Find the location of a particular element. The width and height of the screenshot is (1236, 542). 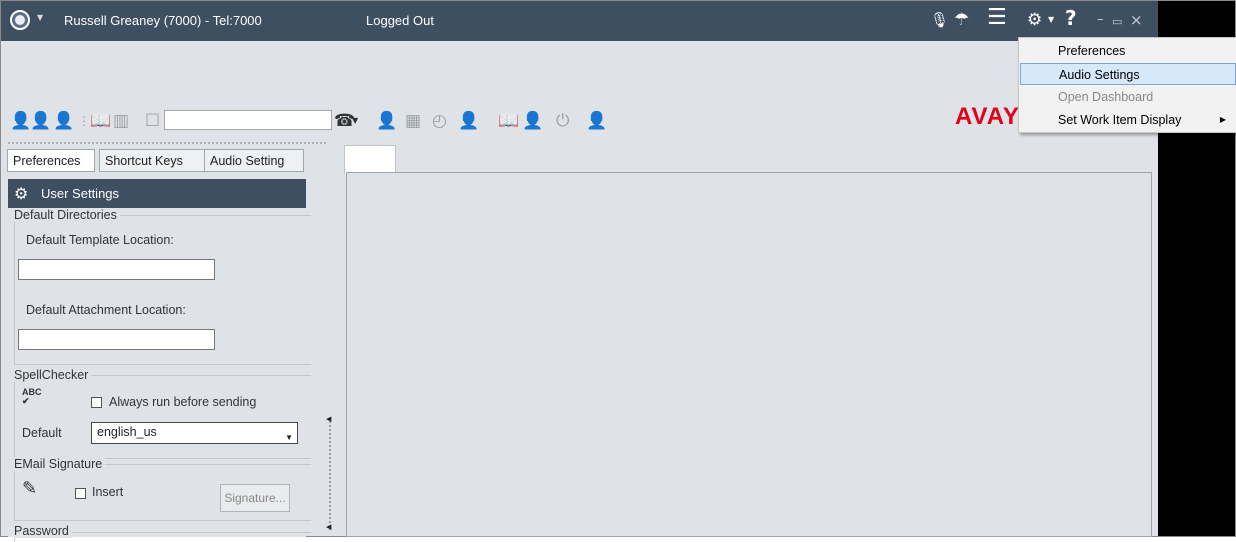

chevron-down-icon: ▼ is located at coordinates (289, 437).